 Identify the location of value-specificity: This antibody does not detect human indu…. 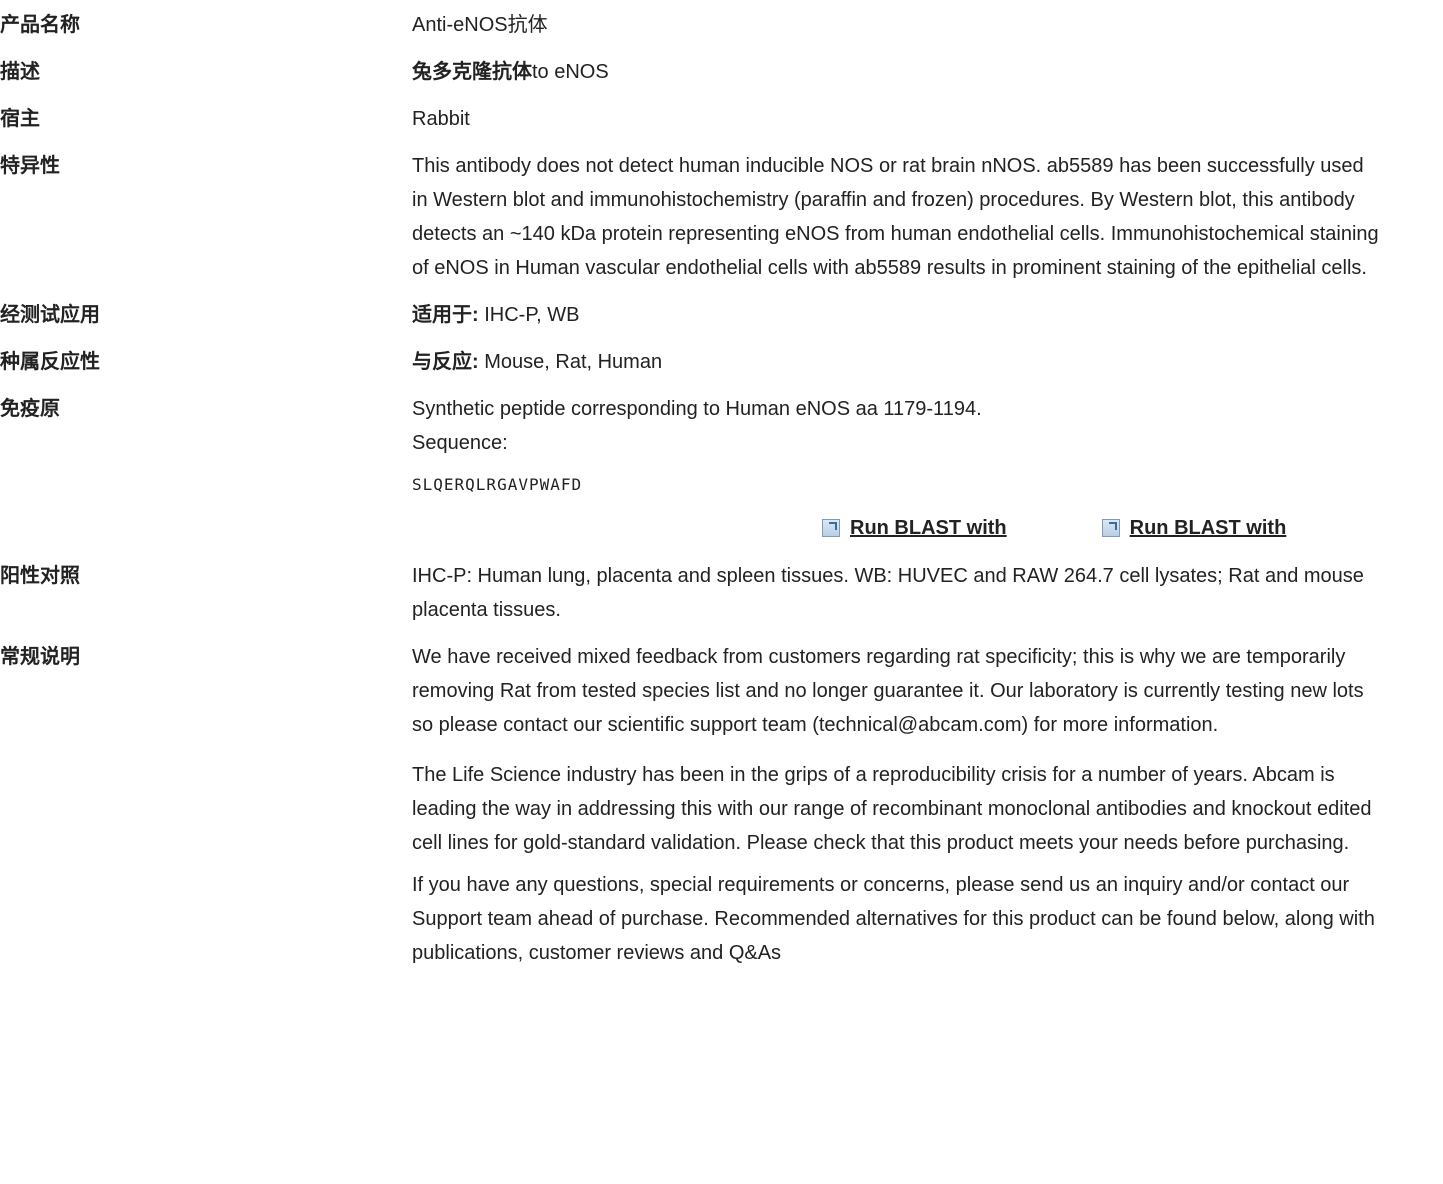
(895, 217).